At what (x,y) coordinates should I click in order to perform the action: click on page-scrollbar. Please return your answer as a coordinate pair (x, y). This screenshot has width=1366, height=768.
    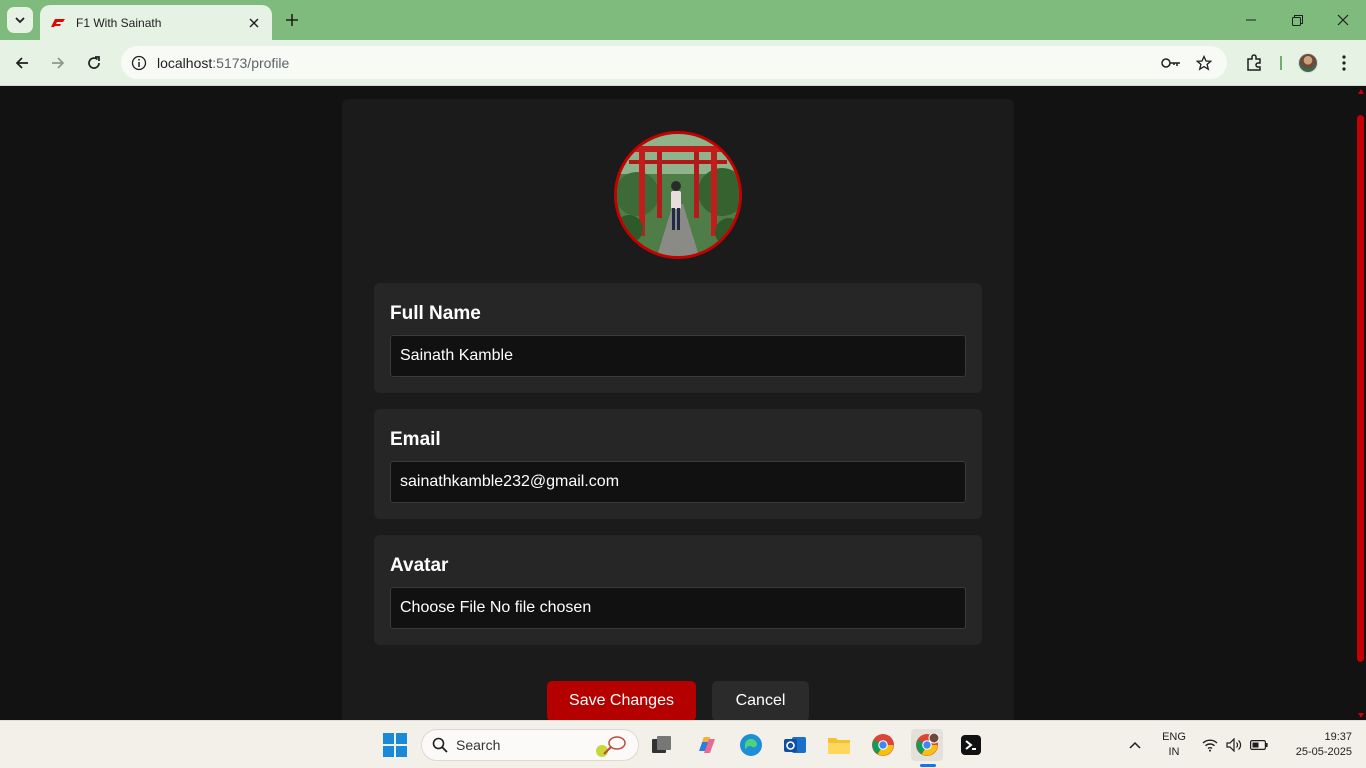
    Looking at the image, I should click on (1361, 403).